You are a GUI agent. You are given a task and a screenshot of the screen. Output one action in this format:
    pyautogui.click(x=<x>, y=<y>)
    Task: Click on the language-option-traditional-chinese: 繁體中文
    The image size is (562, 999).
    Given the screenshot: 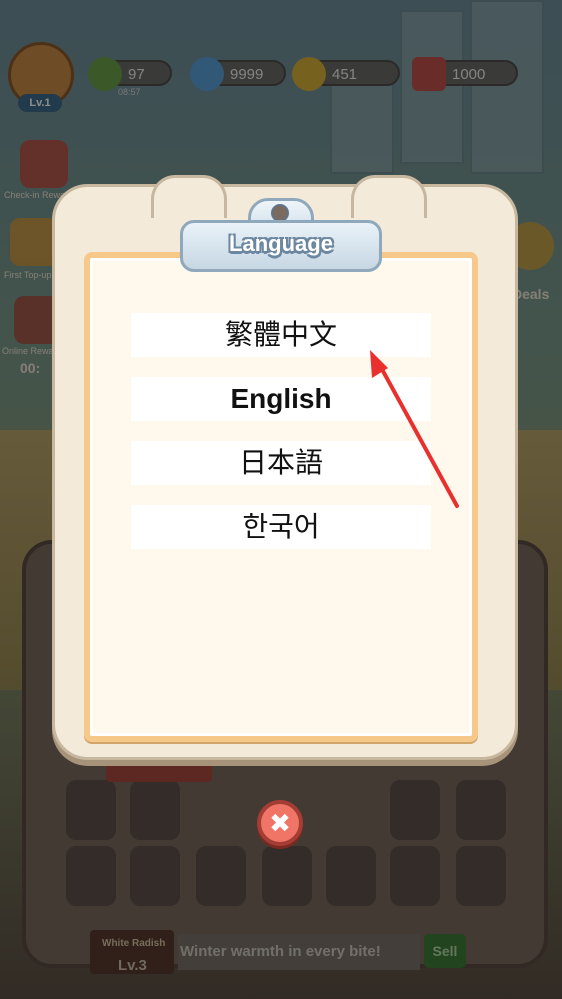 What is the action you would take?
    pyautogui.click(x=281, y=335)
    